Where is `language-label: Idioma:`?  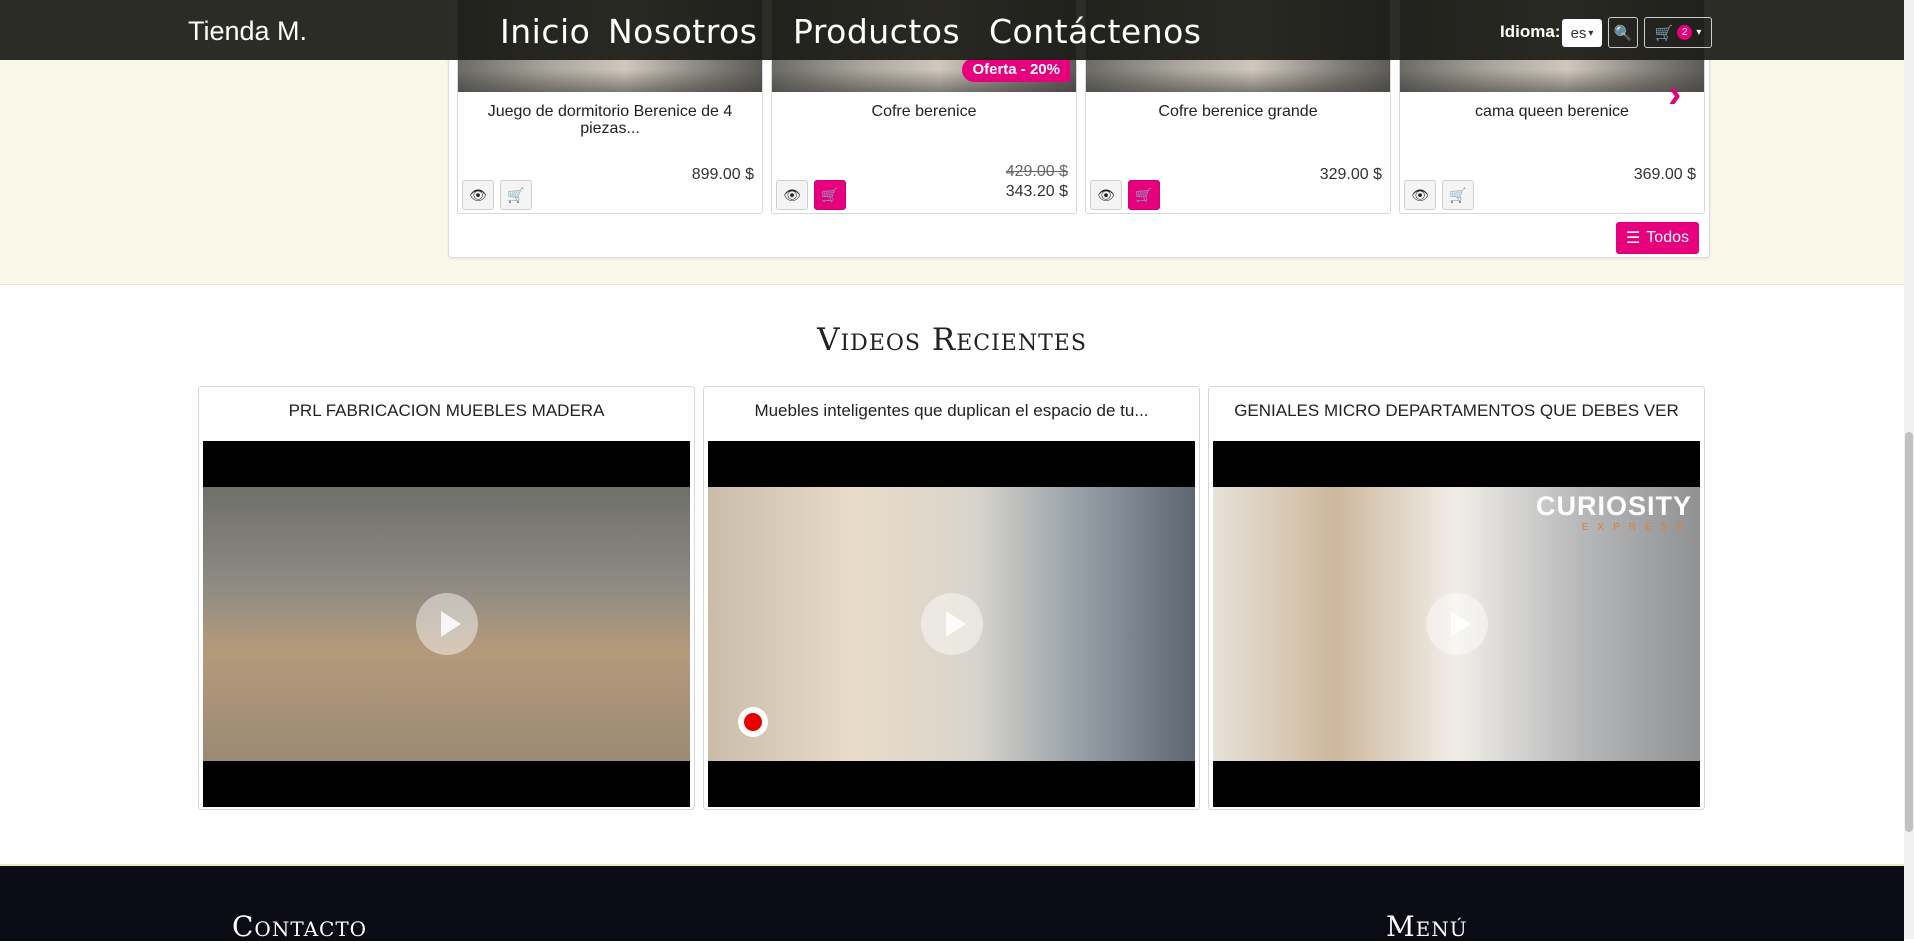 language-label: Idioma: is located at coordinates (1530, 31).